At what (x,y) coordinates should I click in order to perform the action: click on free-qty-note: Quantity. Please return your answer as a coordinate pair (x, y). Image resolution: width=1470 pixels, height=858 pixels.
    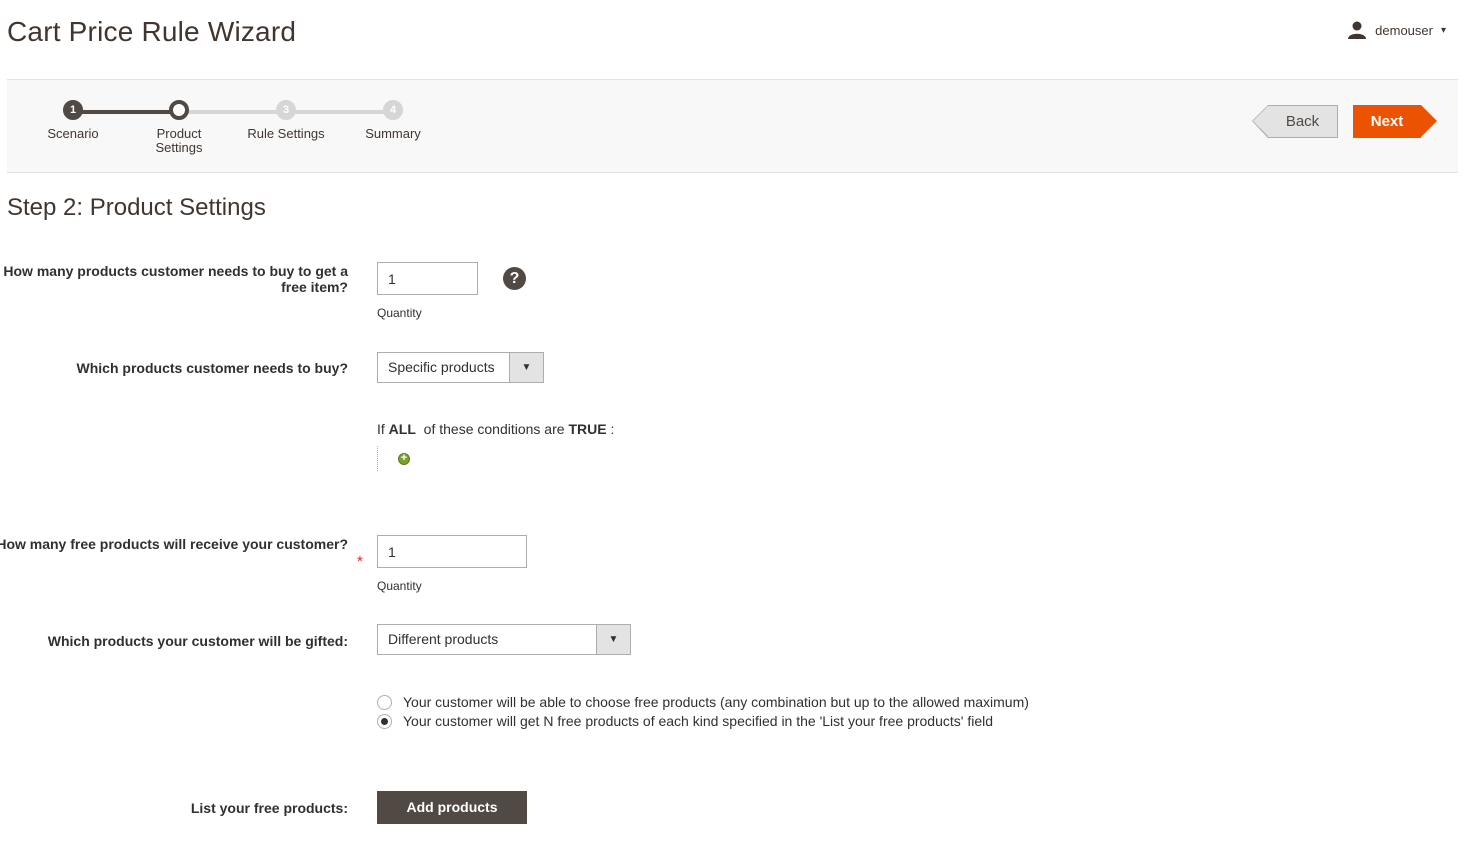
    Looking at the image, I should click on (399, 586).